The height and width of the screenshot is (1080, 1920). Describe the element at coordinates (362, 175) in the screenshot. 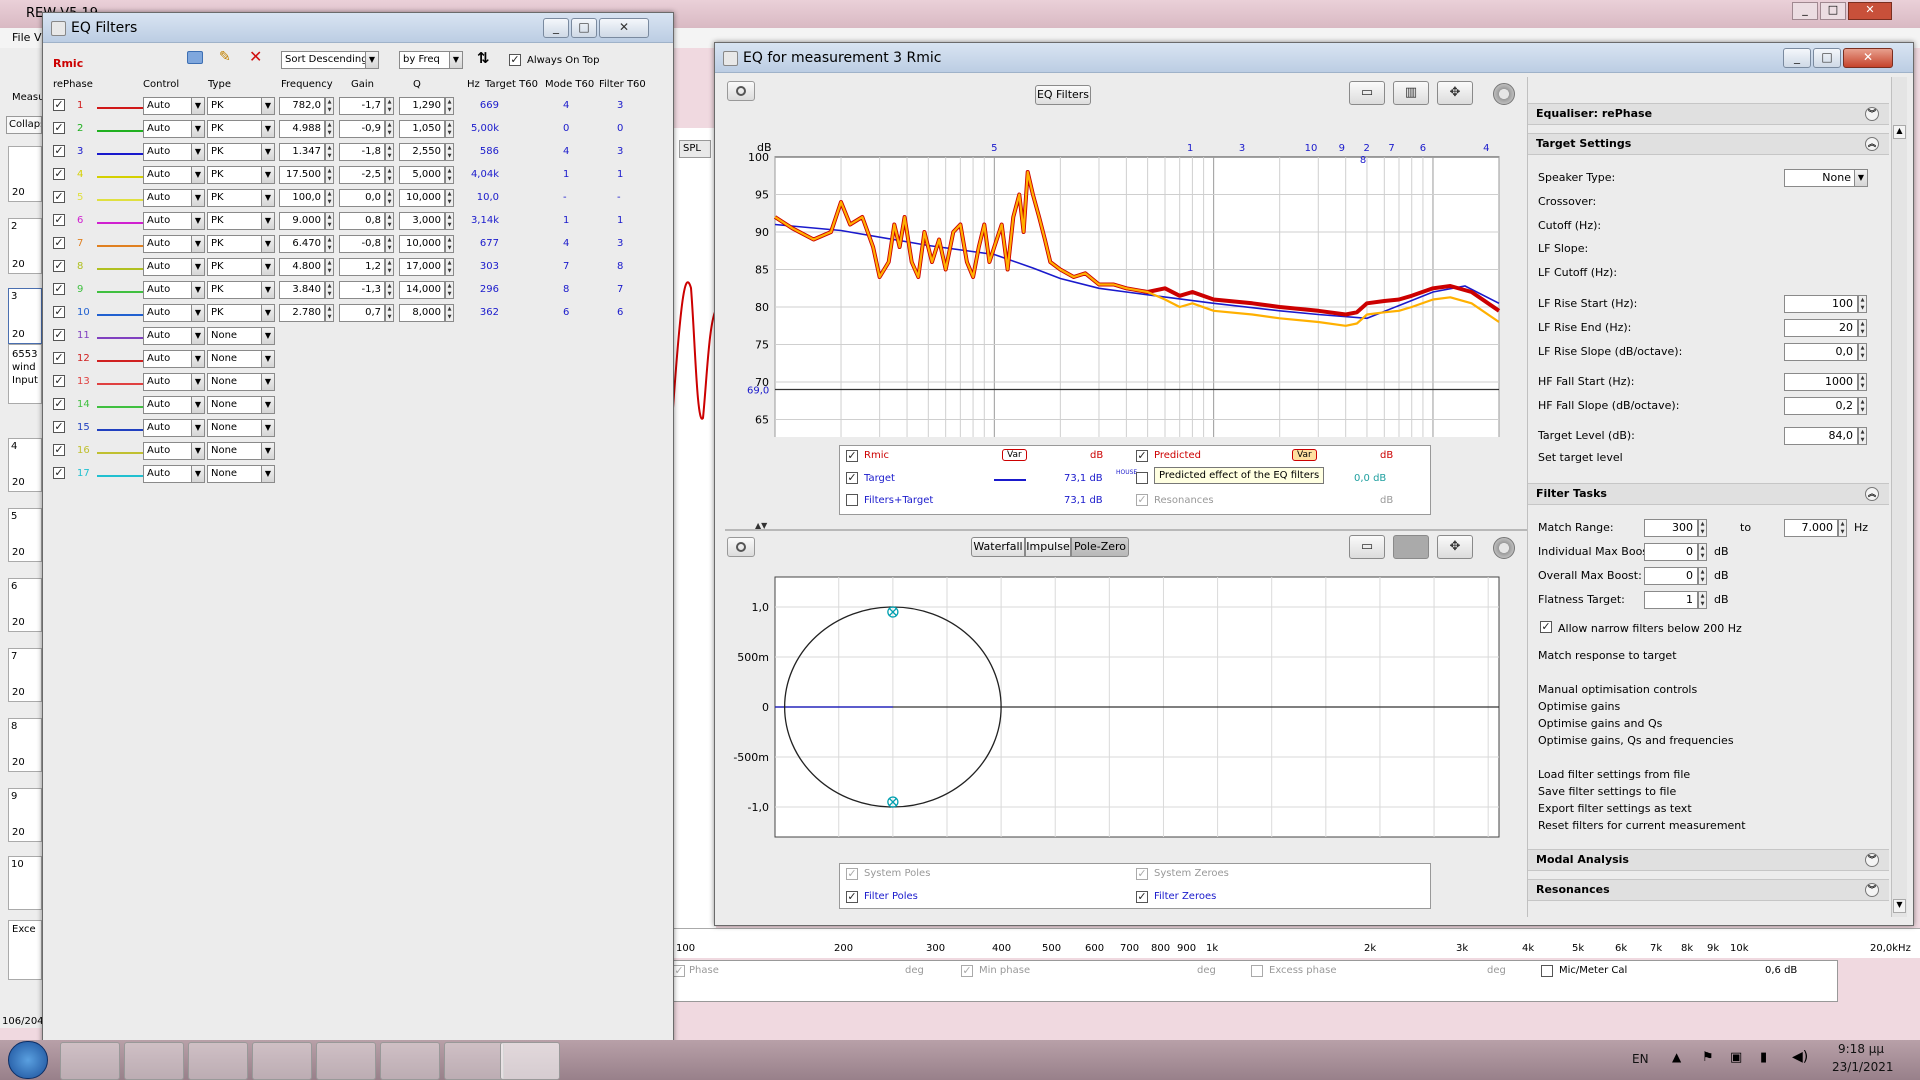

I see `filter-gain-input: -2,5` at that location.